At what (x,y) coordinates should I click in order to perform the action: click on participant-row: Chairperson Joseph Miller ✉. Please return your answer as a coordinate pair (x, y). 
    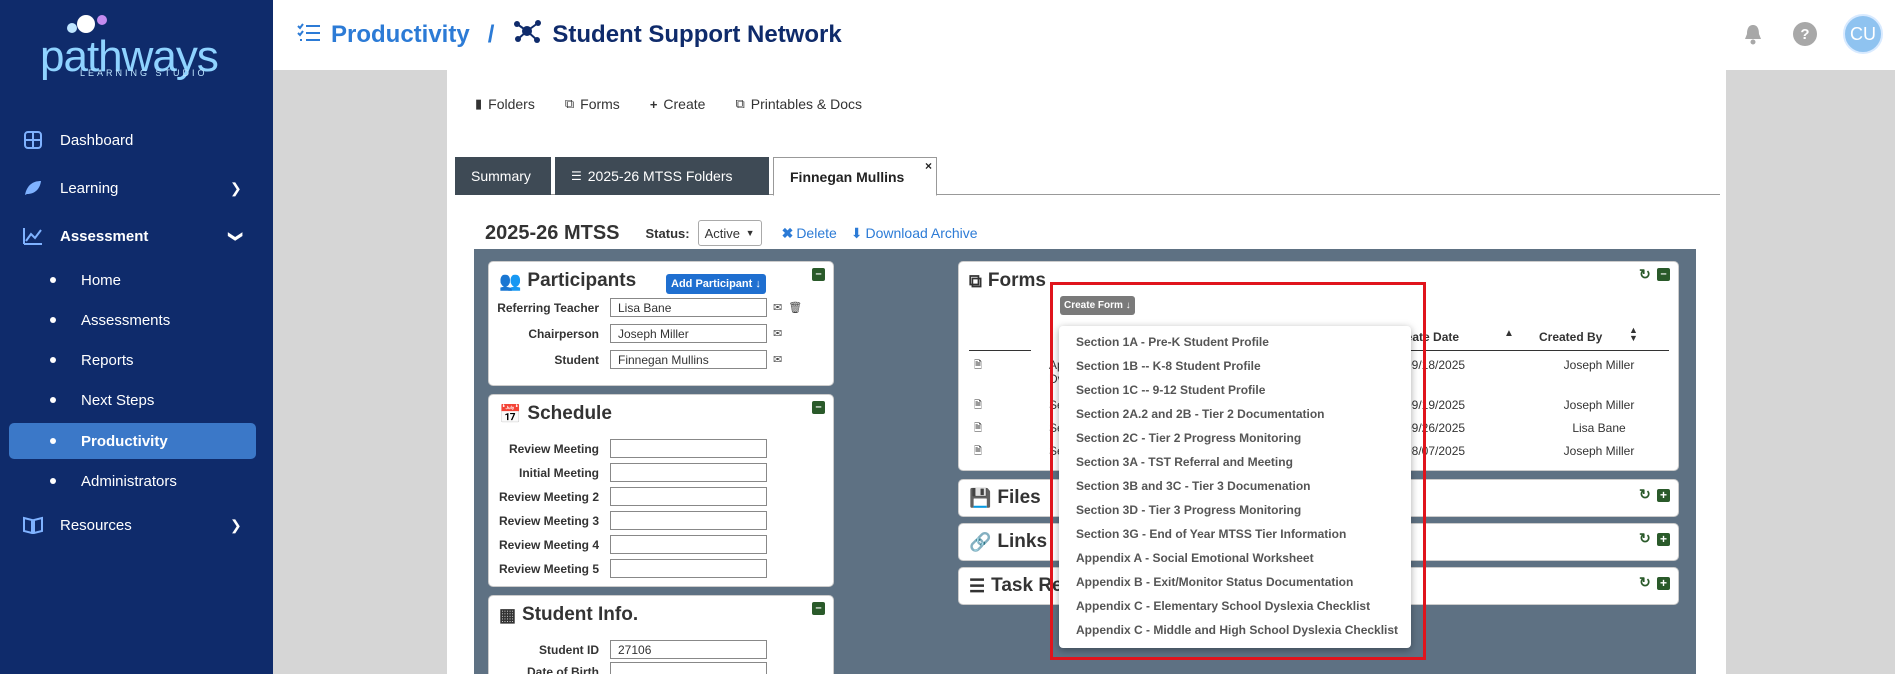
    Looking at the image, I should click on (635, 333).